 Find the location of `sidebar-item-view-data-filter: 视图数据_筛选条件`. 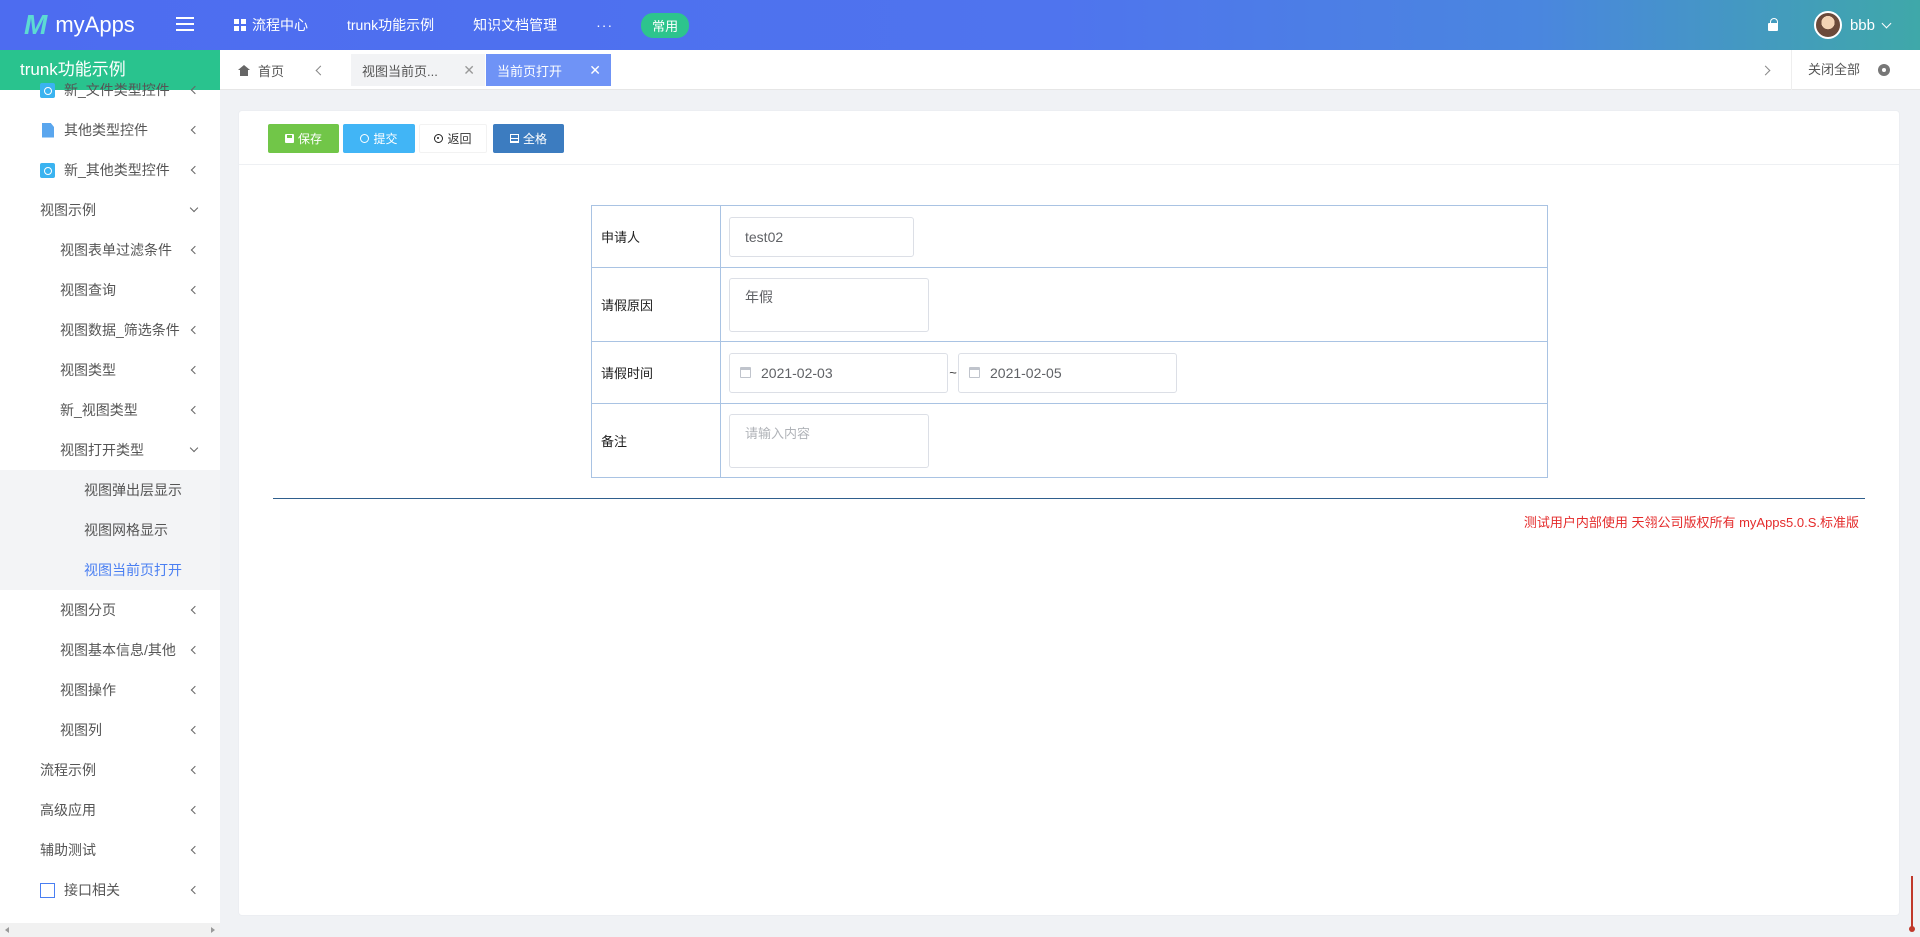

sidebar-item-view-data-filter: 视图数据_筛选条件 is located at coordinates (110, 330).